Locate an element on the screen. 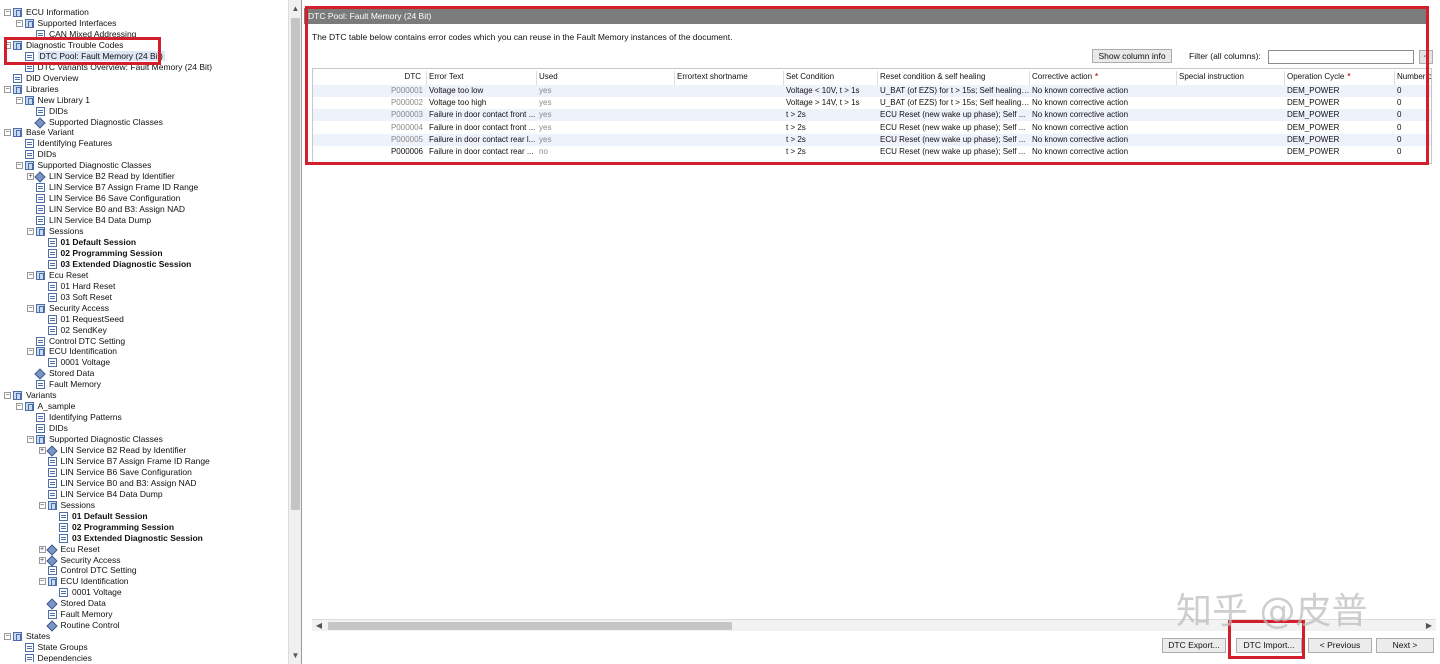  tree-item-label: States is located at coordinates (38, 636).